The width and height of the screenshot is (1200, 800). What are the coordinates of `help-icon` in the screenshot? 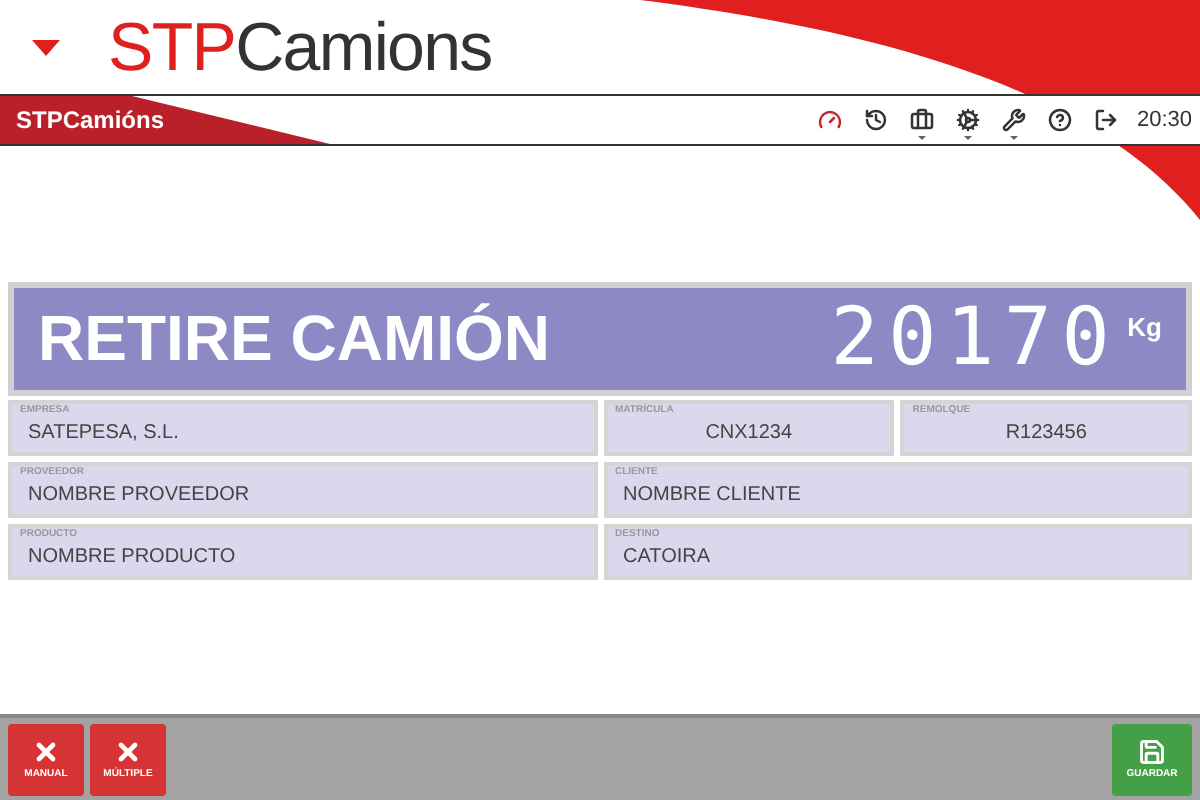 It's located at (1059, 120).